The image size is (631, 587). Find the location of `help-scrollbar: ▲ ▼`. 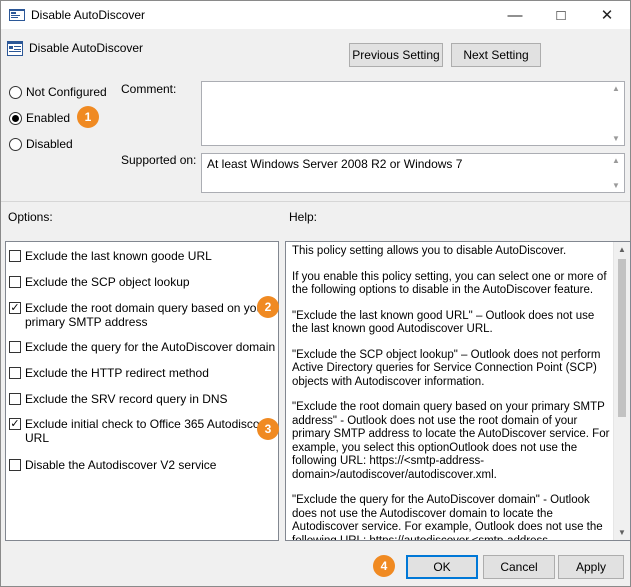

help-scrollbar: ▲ ▼ is located at coordinates (621, 391).